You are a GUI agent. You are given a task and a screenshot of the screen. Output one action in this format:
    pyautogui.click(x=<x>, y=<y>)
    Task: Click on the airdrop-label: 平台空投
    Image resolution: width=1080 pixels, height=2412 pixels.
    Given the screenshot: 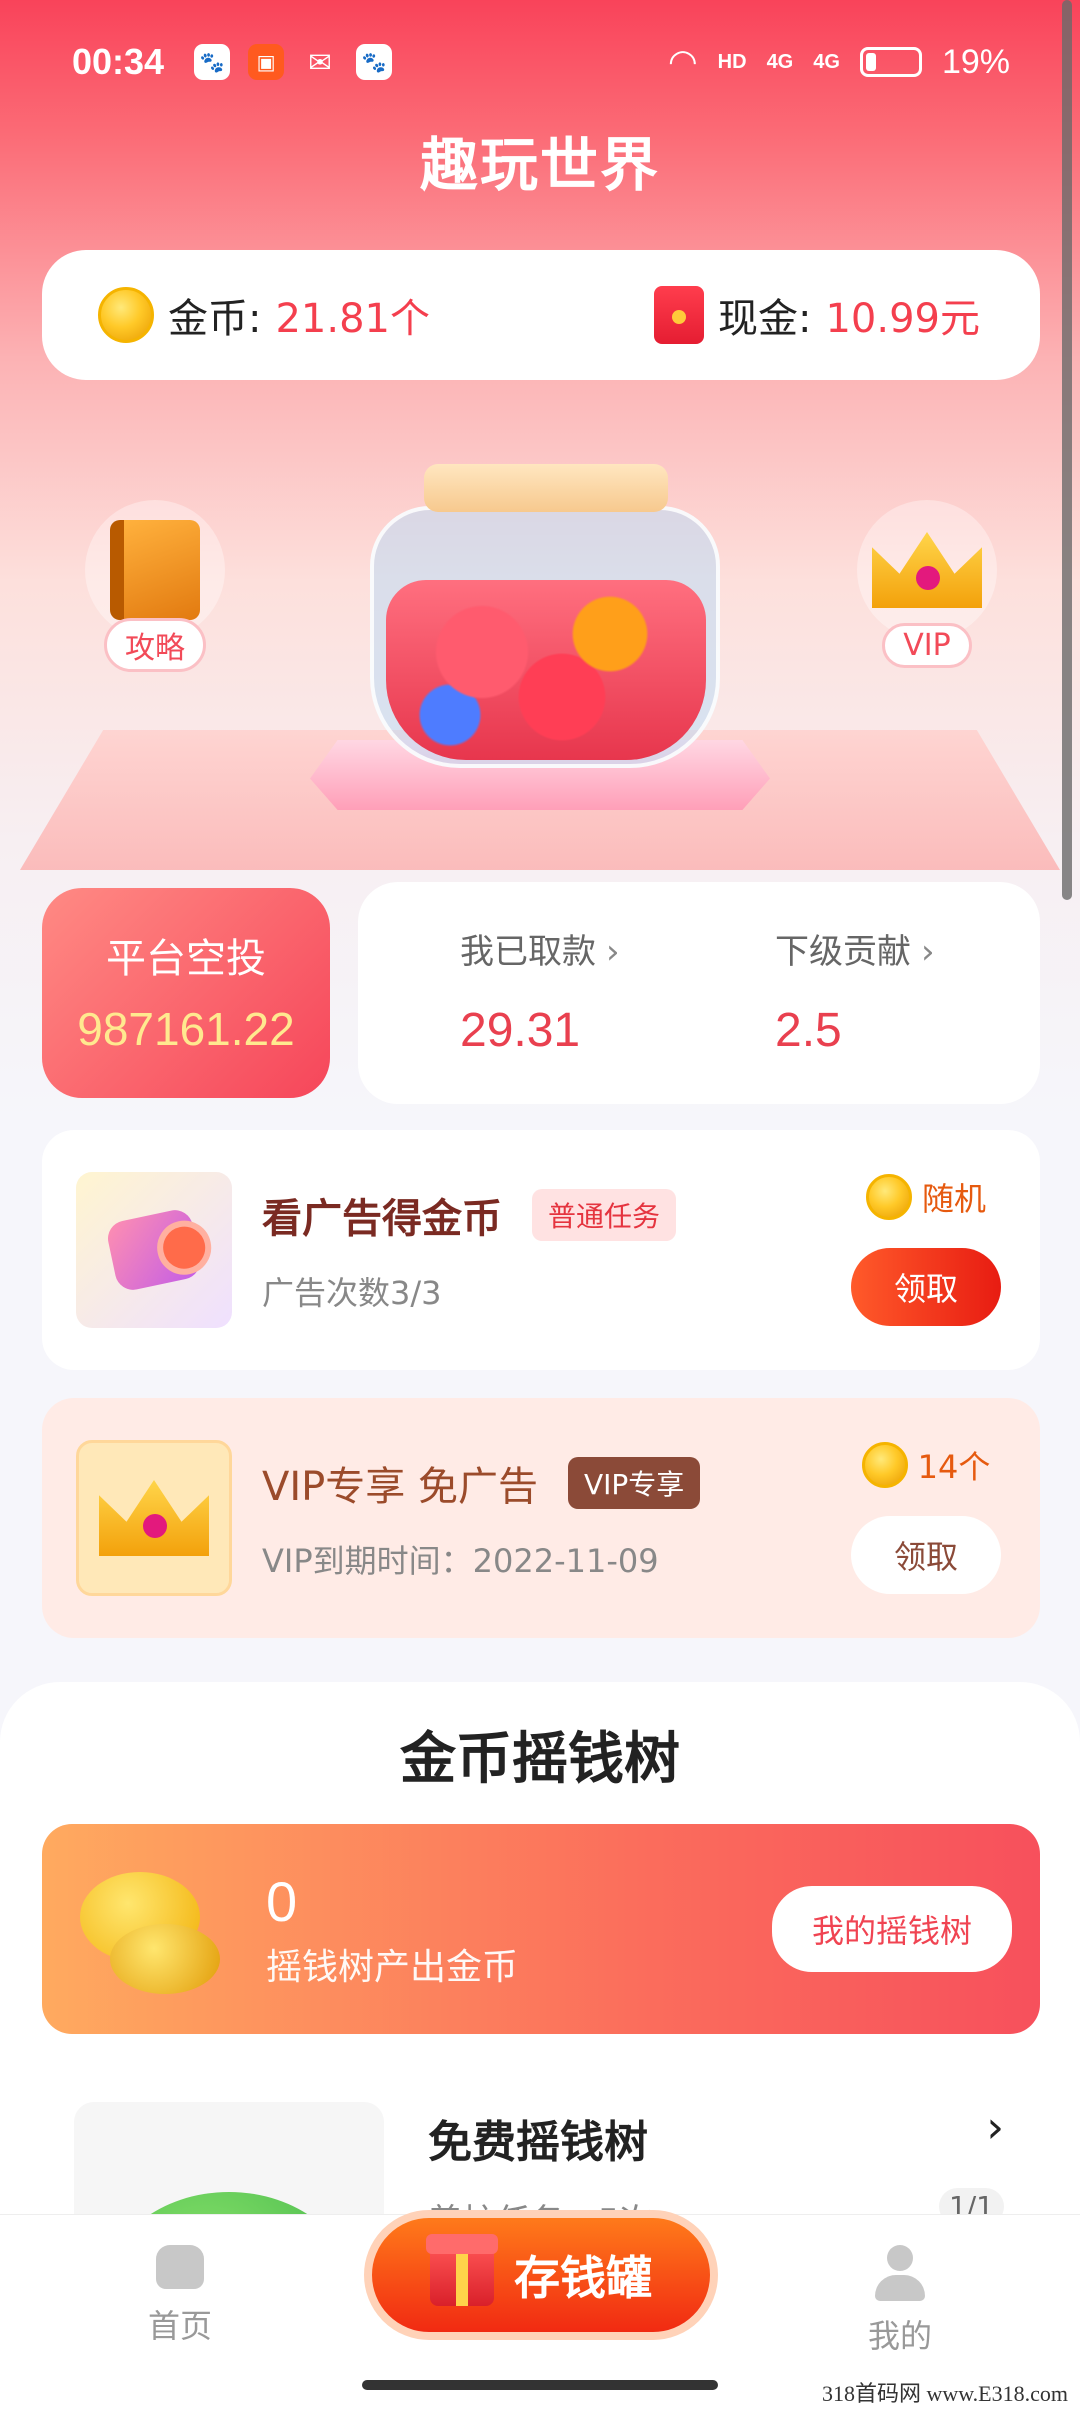 What is the action you would take?
    pyautogui.click(x=186, y=959)
    